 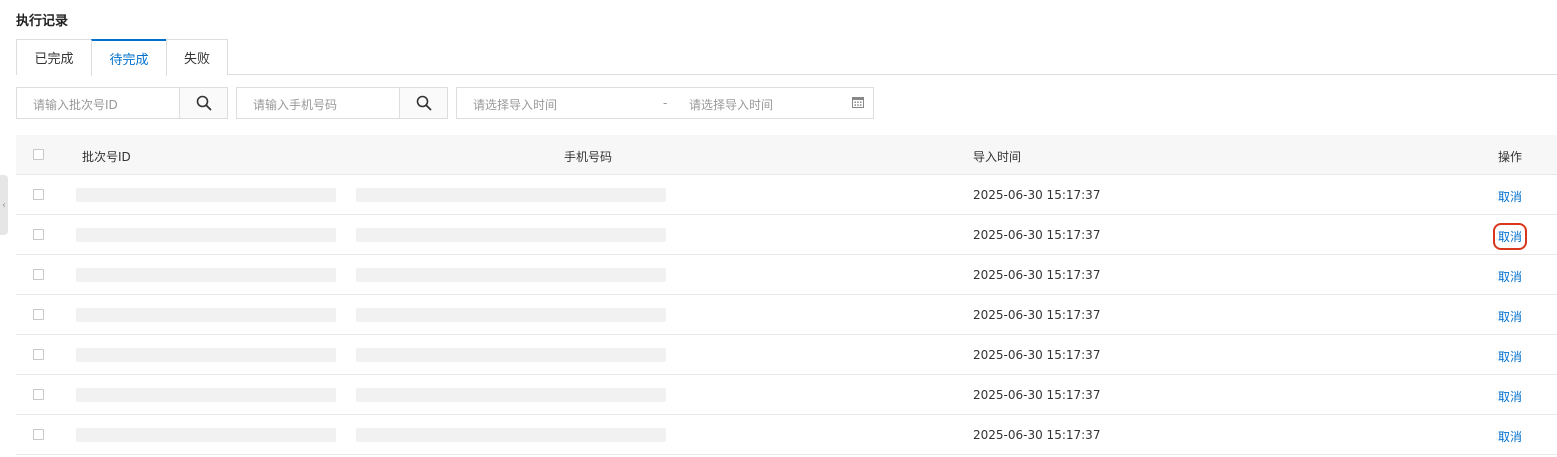 What do you see at coordinates (588, 157) in the screenshot?
I see `header-phone: 手机号码` at bounding box center [588, 157].